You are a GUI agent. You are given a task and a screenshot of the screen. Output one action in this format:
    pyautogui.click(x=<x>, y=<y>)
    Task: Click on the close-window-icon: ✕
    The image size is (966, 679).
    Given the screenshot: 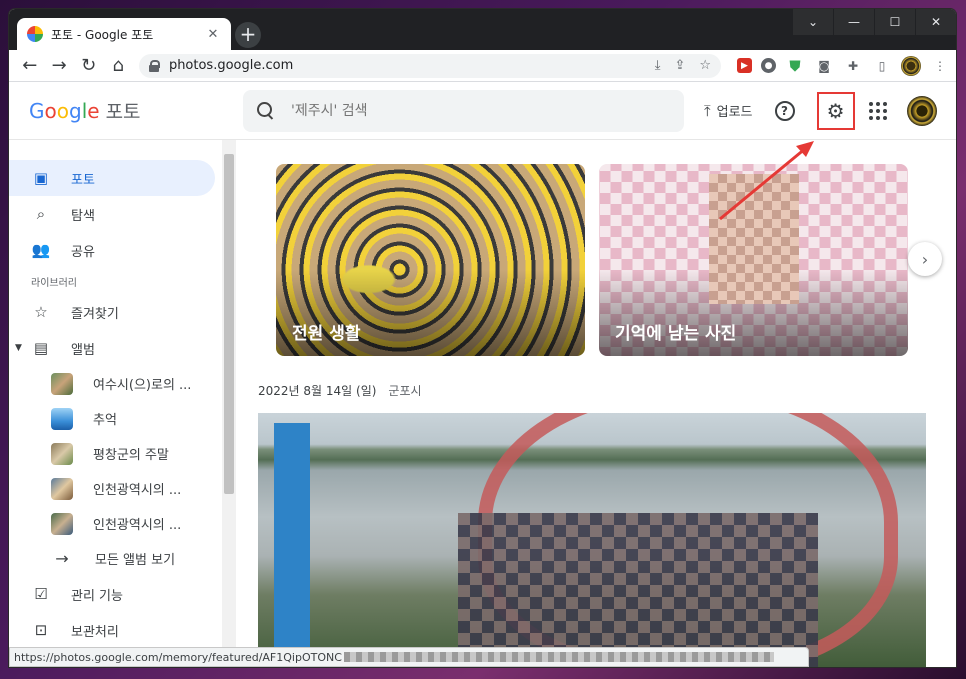 What is the action you would take?
    pyautogui.click(x=936, y=22)
    